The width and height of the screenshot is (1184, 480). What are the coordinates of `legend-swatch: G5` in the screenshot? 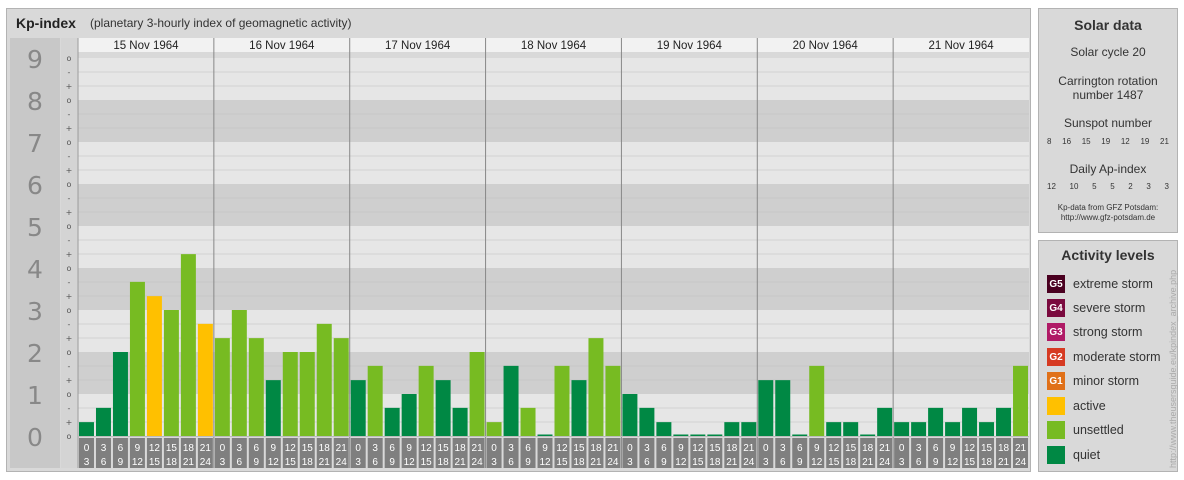 It's located at (1056, 284).